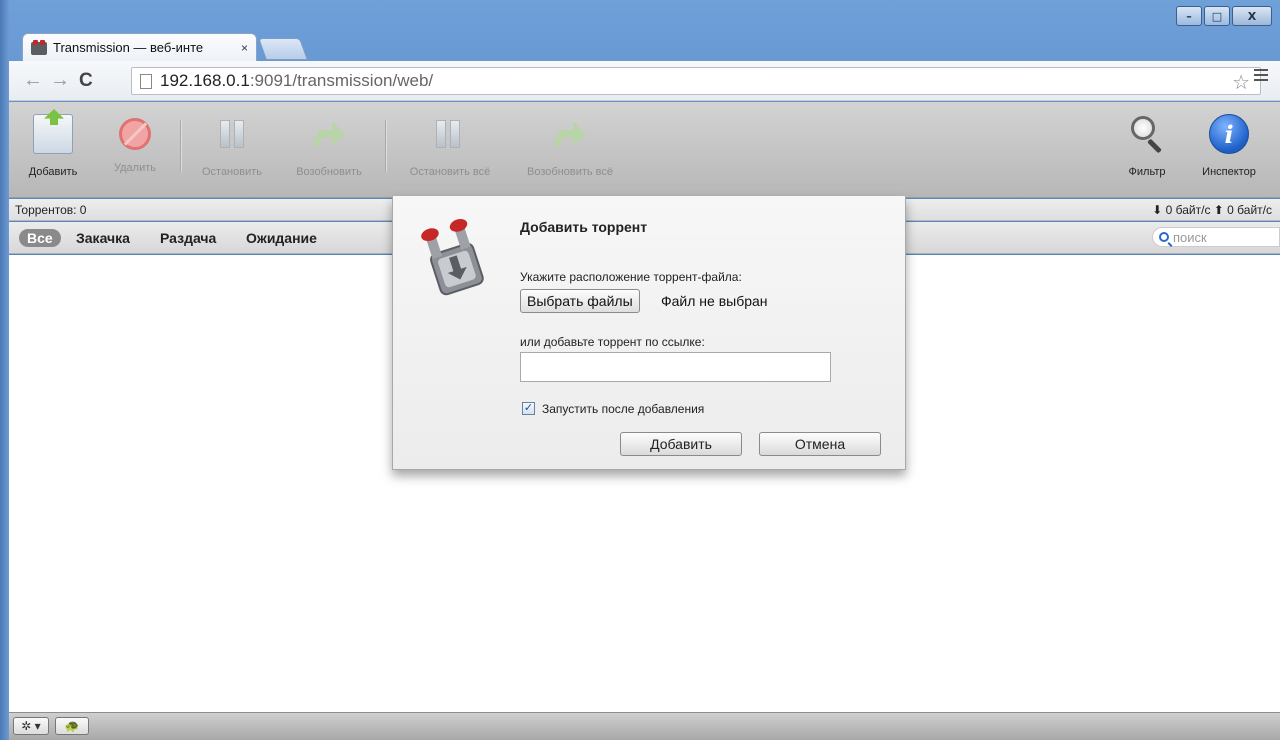 This screenshot has width=1280, height=740. What do you see at coordinates (39, 47) in the screenshot?
I see `transmission-favicon-icon` at bounding box center [39, 47].